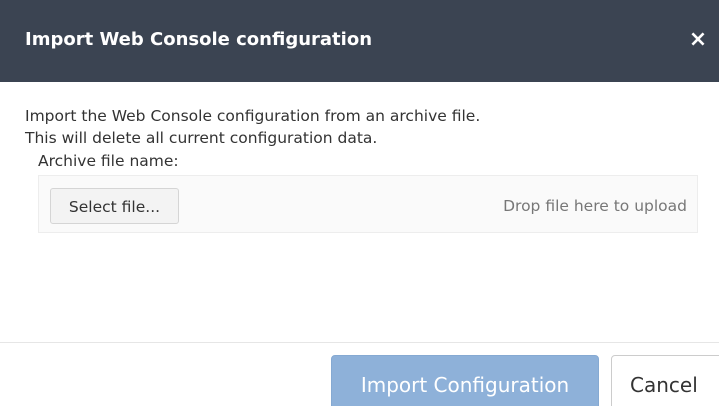 The height and width of the screenshot is (406, 719). Describe the element at coordinates (465, 380) in the screenshot. I see `import-configuration-button: Import Configuration` at that location.